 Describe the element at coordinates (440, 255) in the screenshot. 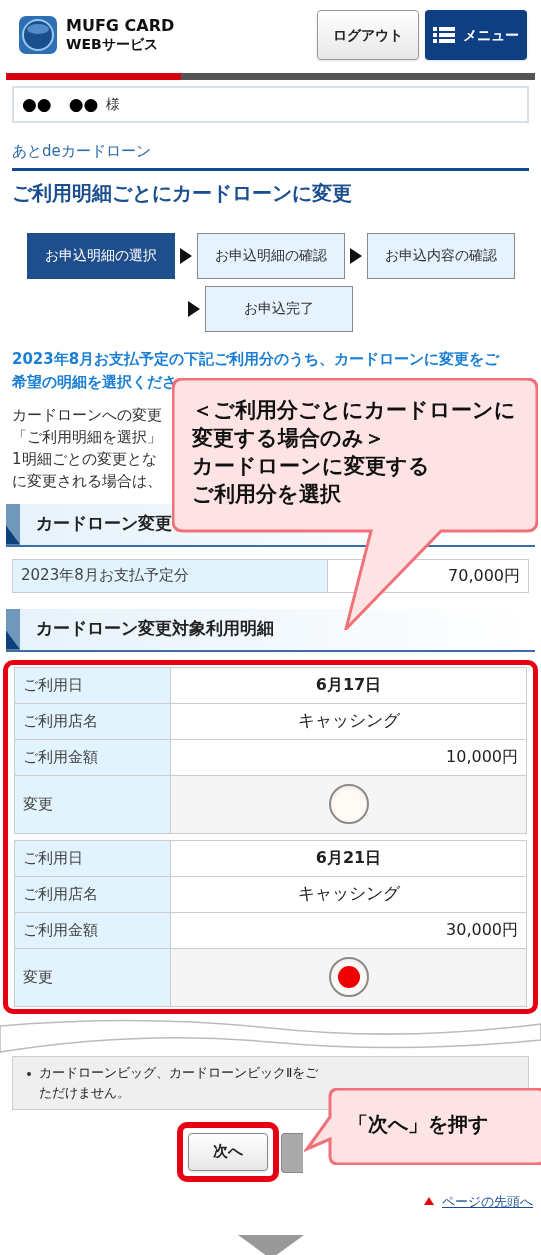

I see `step-box: お申込内容の確認` at that location.